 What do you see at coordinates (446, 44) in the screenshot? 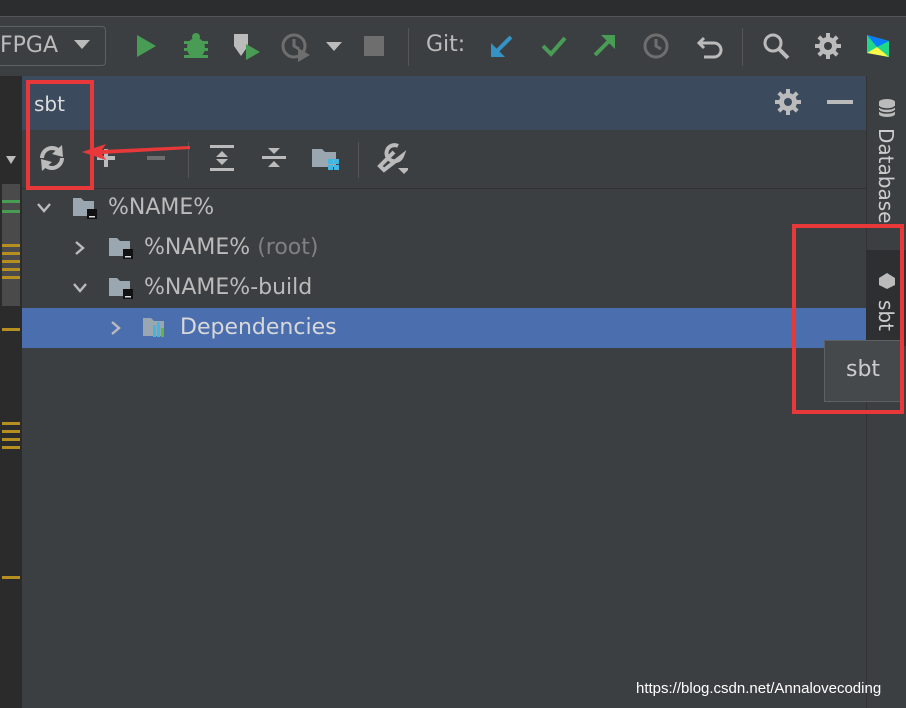
I see `git-label: Git:` at bounding box center [446, 44].